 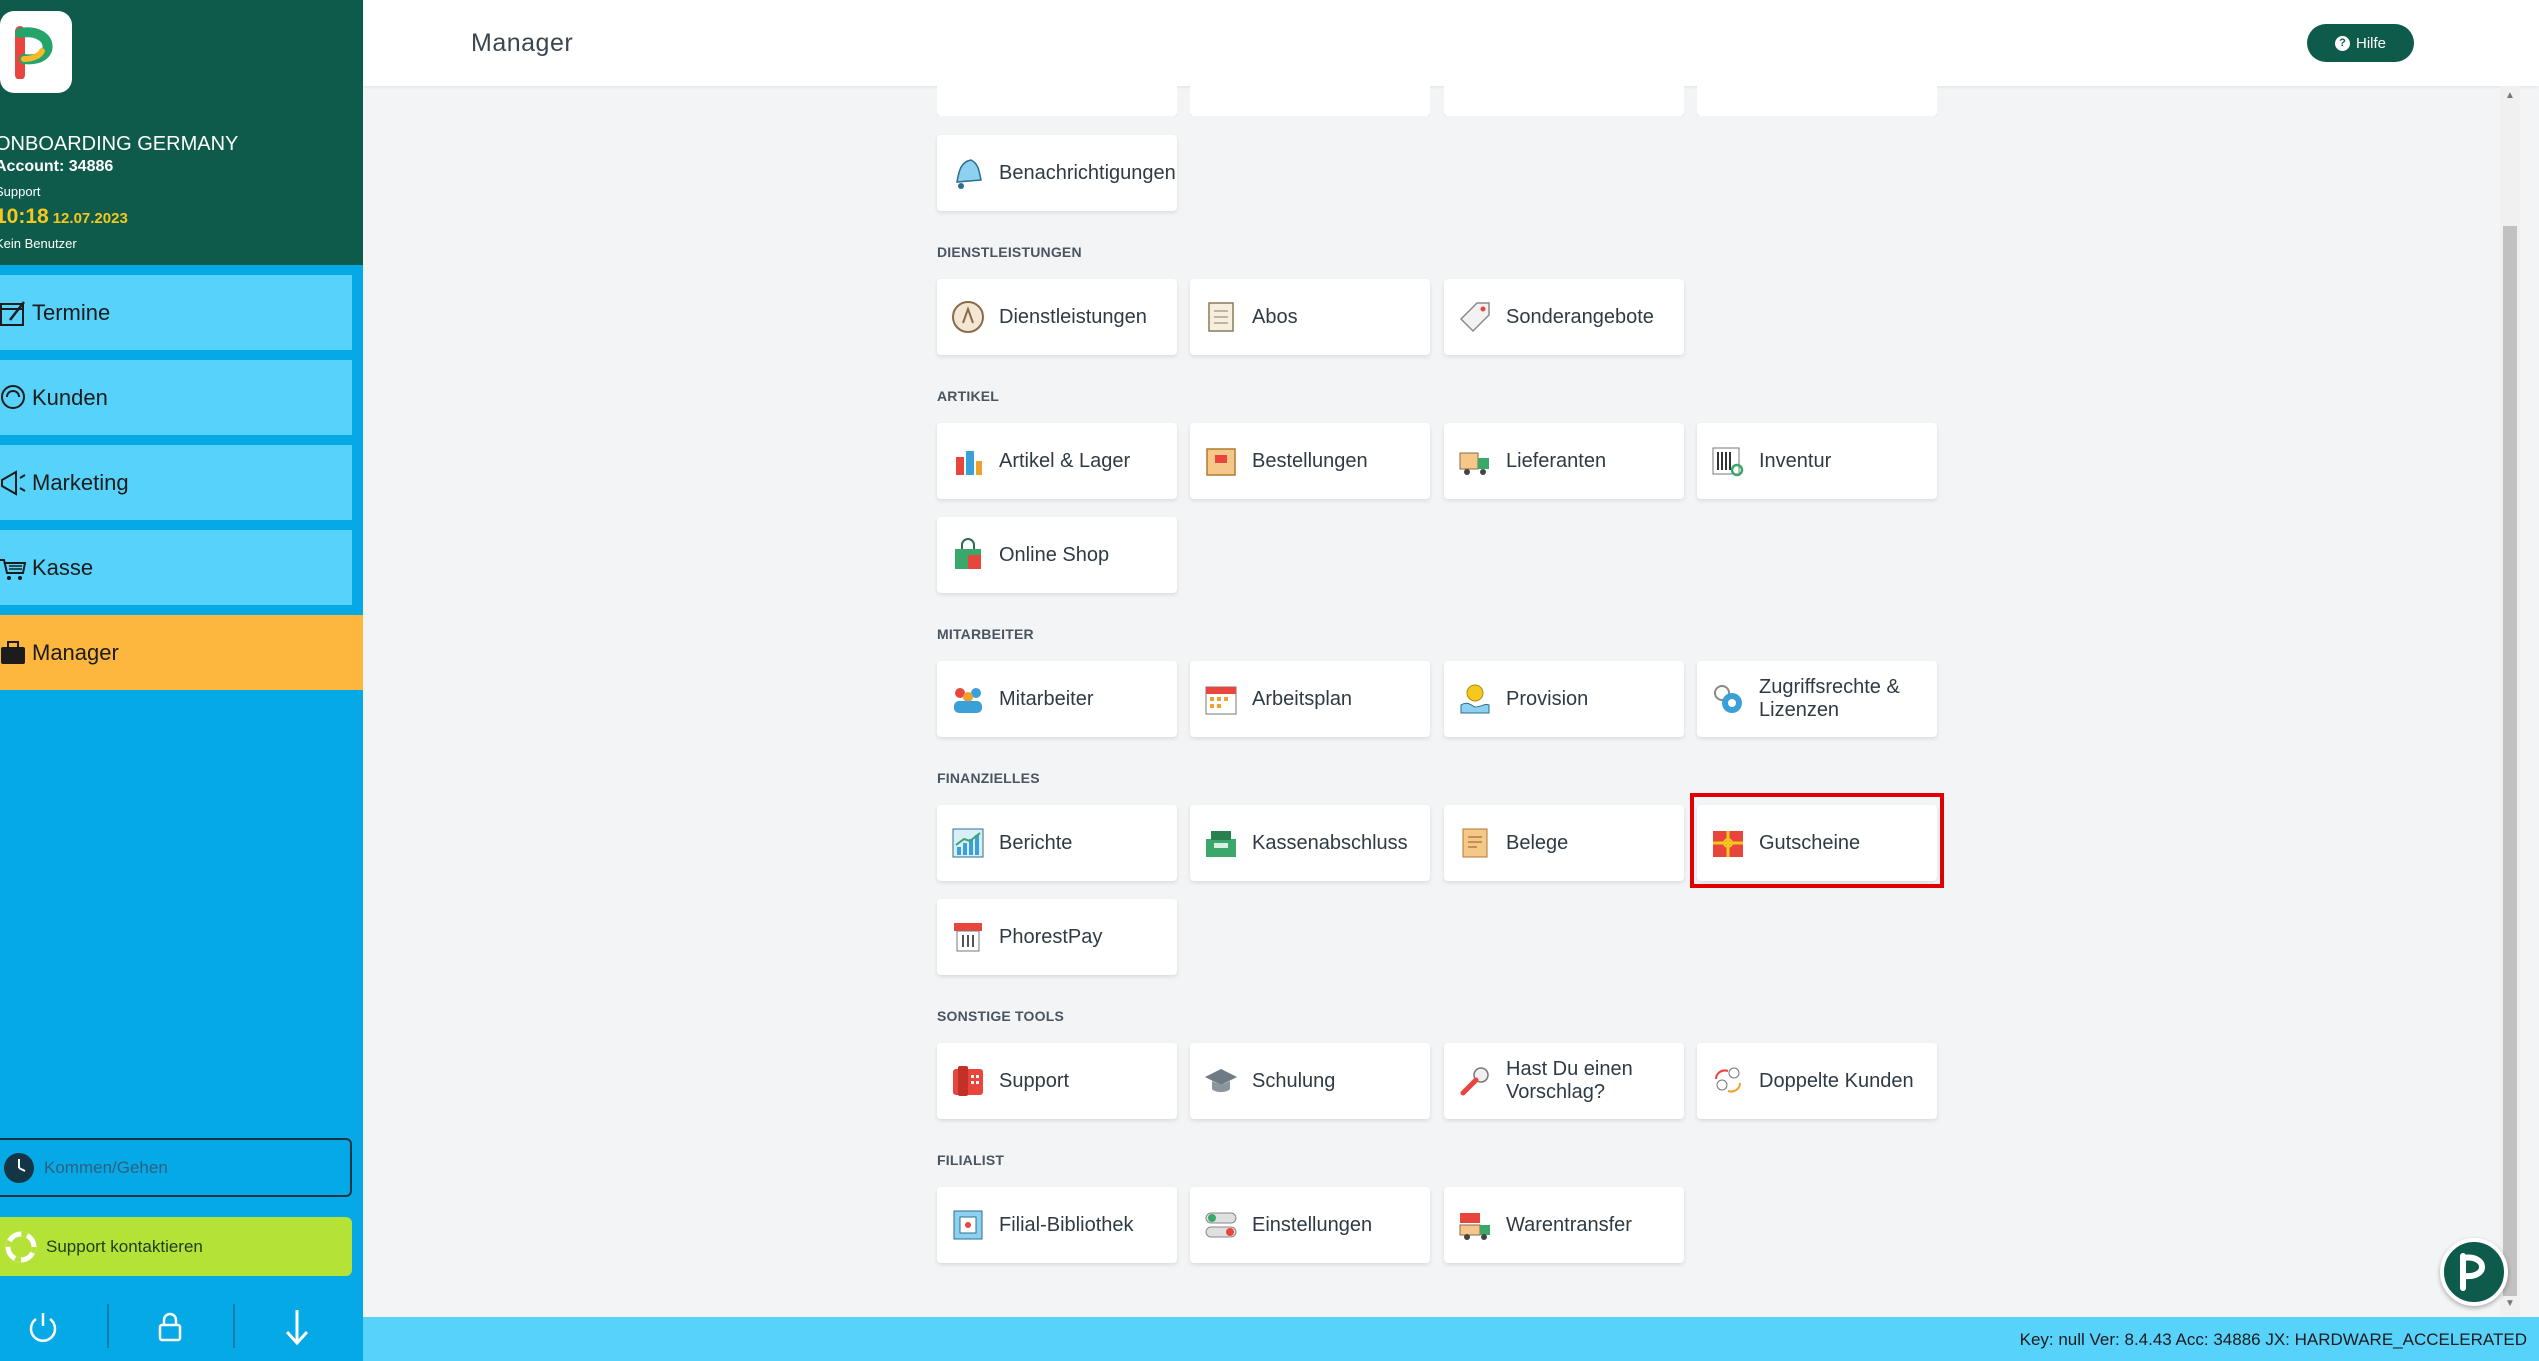 I want to click on phorest-chat-button, so click(x=2474, y=1272).